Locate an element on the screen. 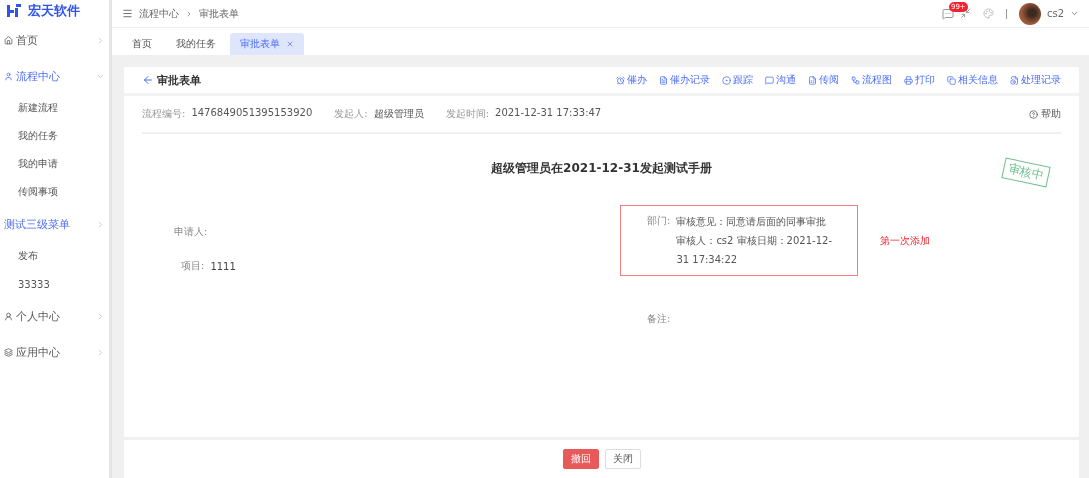  sidebar-subitem: 我的任务 is located at coordinates (54, 136).